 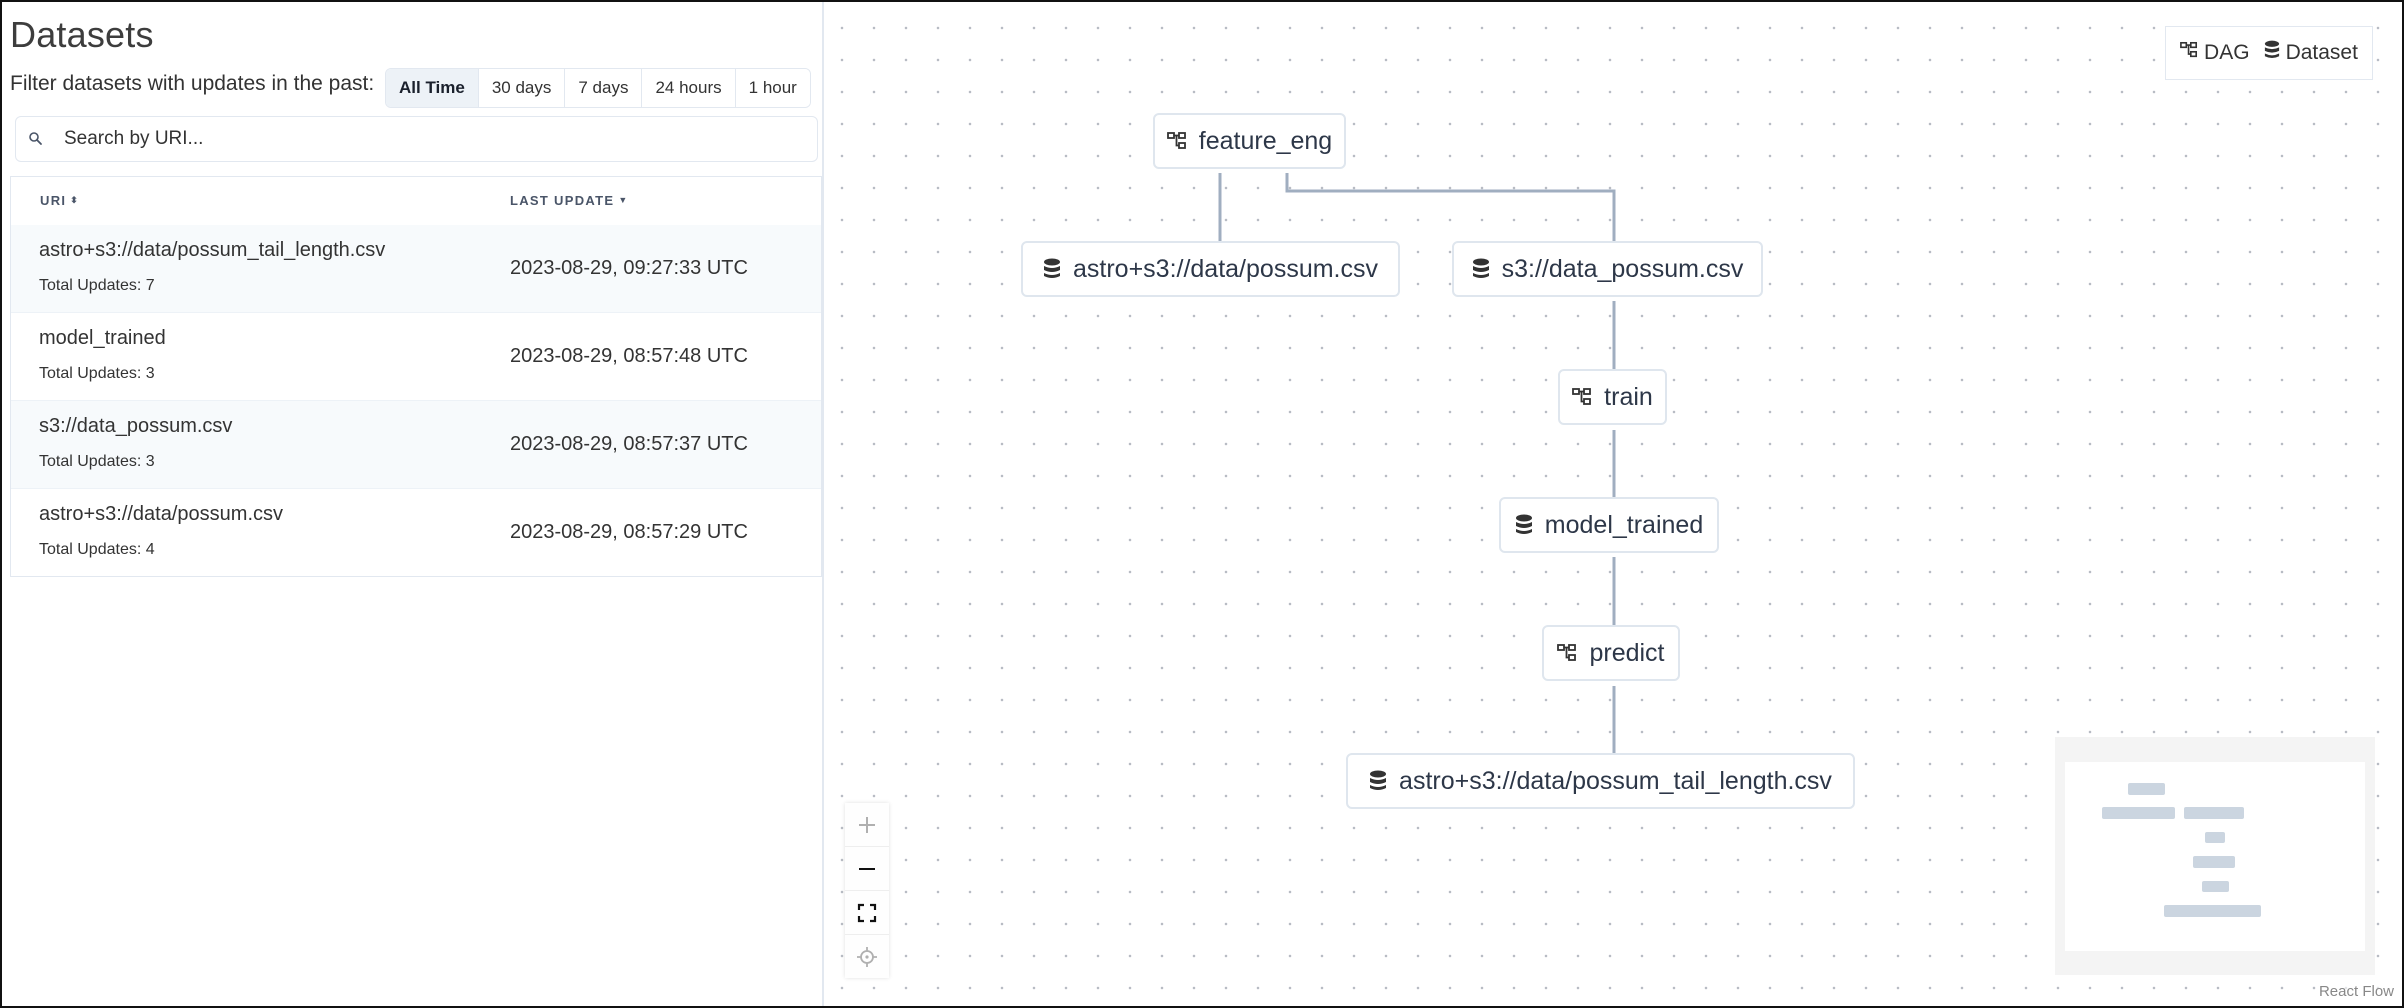 I want to click on filter-30-days-button: 30 days, so click(x=522, y=88).